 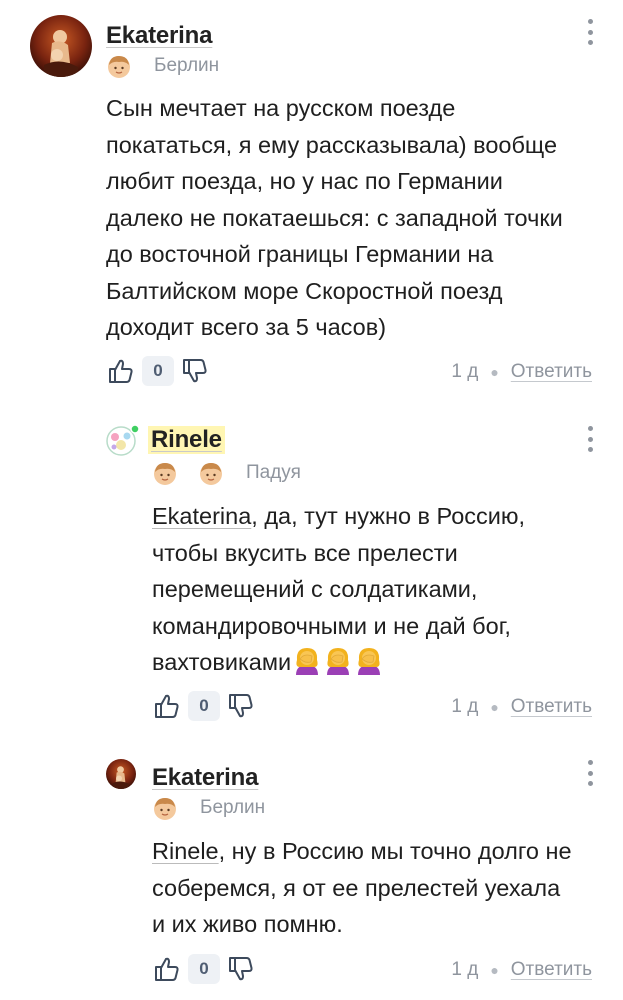 What do you see at coordinates (185, 851) in the screenshot?
I see `mention-link: Rinele` at bounding box center [185, 851].